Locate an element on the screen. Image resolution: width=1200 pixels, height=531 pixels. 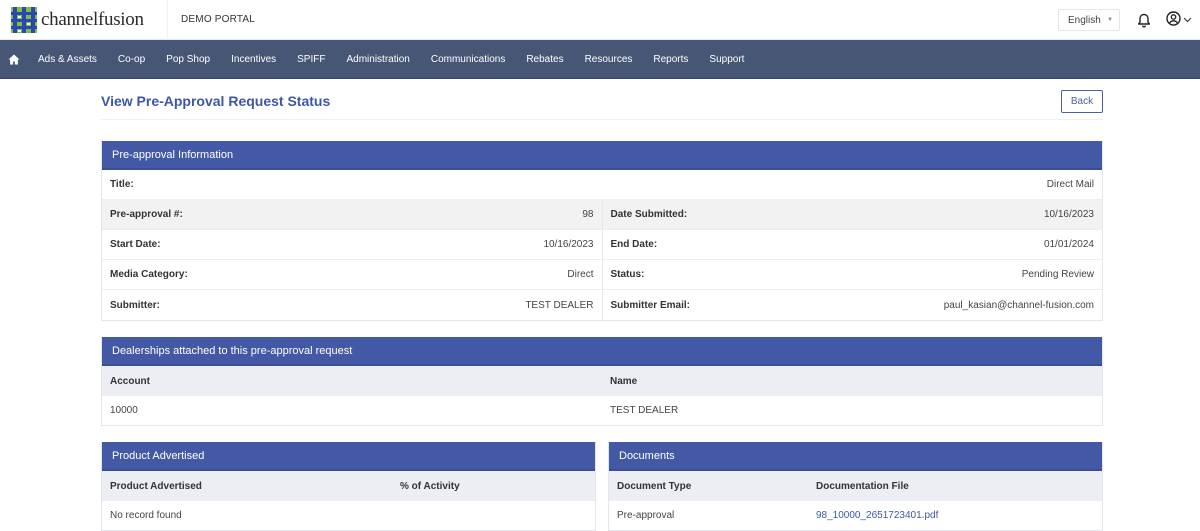
column-header-document-type: Document Type is located at coordinates (654, 486).